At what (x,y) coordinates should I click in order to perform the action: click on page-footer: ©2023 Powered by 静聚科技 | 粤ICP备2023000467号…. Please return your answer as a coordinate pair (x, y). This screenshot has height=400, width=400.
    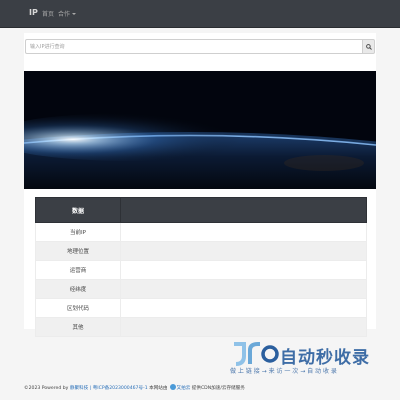
    Looking at the image, I should click on (134, 387).